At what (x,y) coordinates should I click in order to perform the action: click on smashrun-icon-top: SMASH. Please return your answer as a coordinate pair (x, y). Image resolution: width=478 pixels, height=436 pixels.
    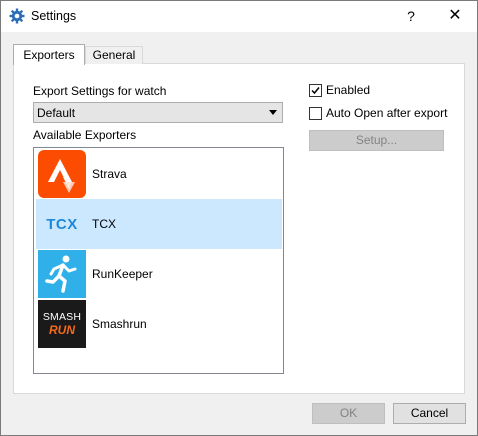
    Looking at the image, I should click on (62, 317).